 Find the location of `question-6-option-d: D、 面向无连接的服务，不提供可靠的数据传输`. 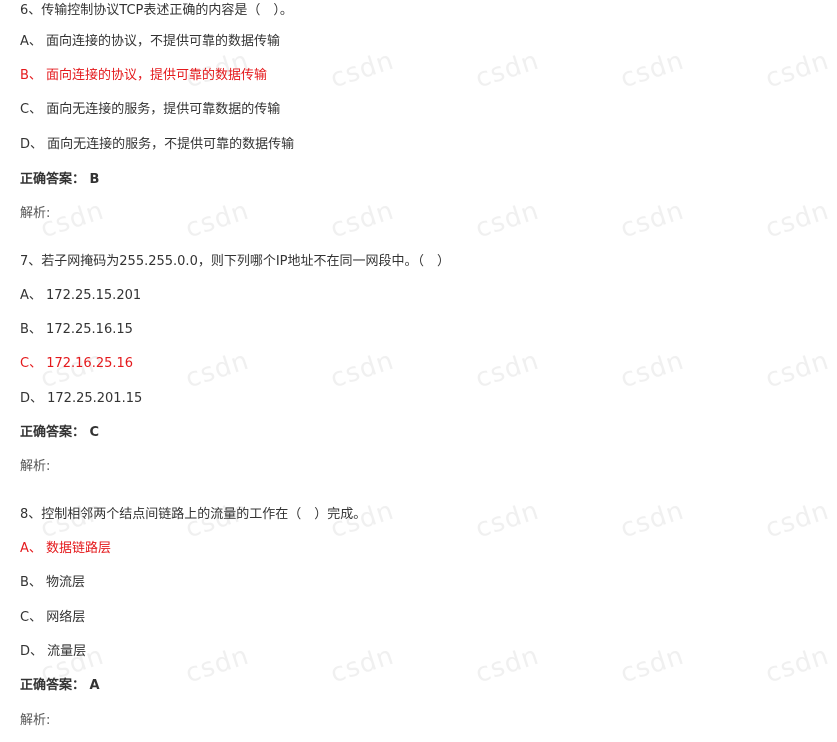

question-6-option-d: D、 面向无连接的服务，不提供可靠的数据传输 is located at coordinates (157, 144).